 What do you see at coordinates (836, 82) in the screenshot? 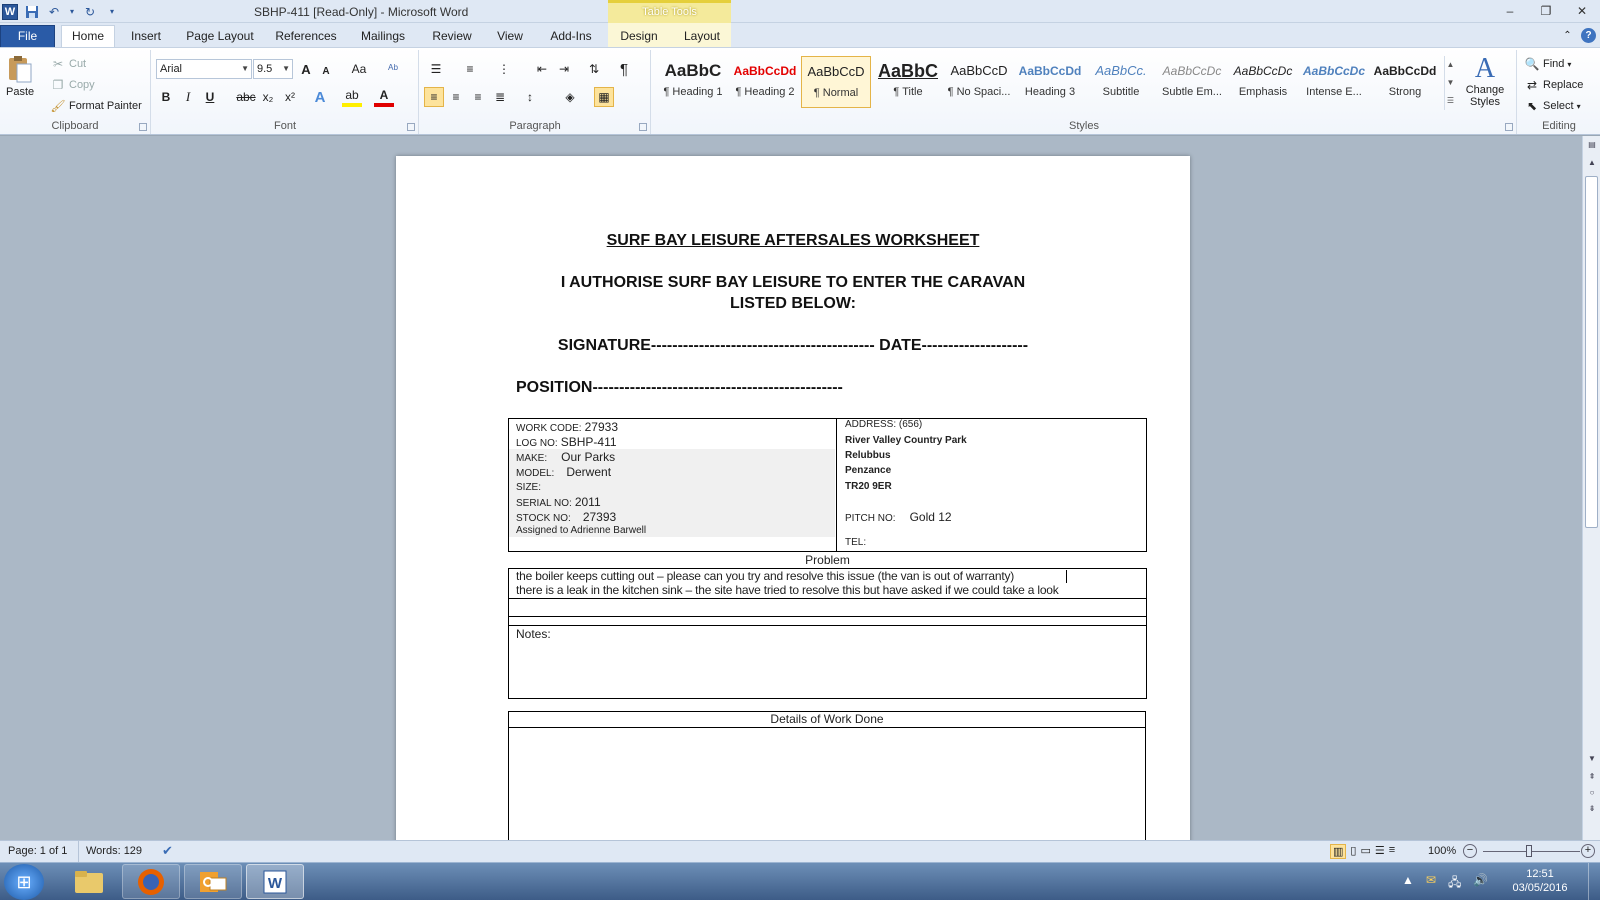
I see `style-normal: AaBbCcD ¶ Normal` at bounding box center [836, 82].